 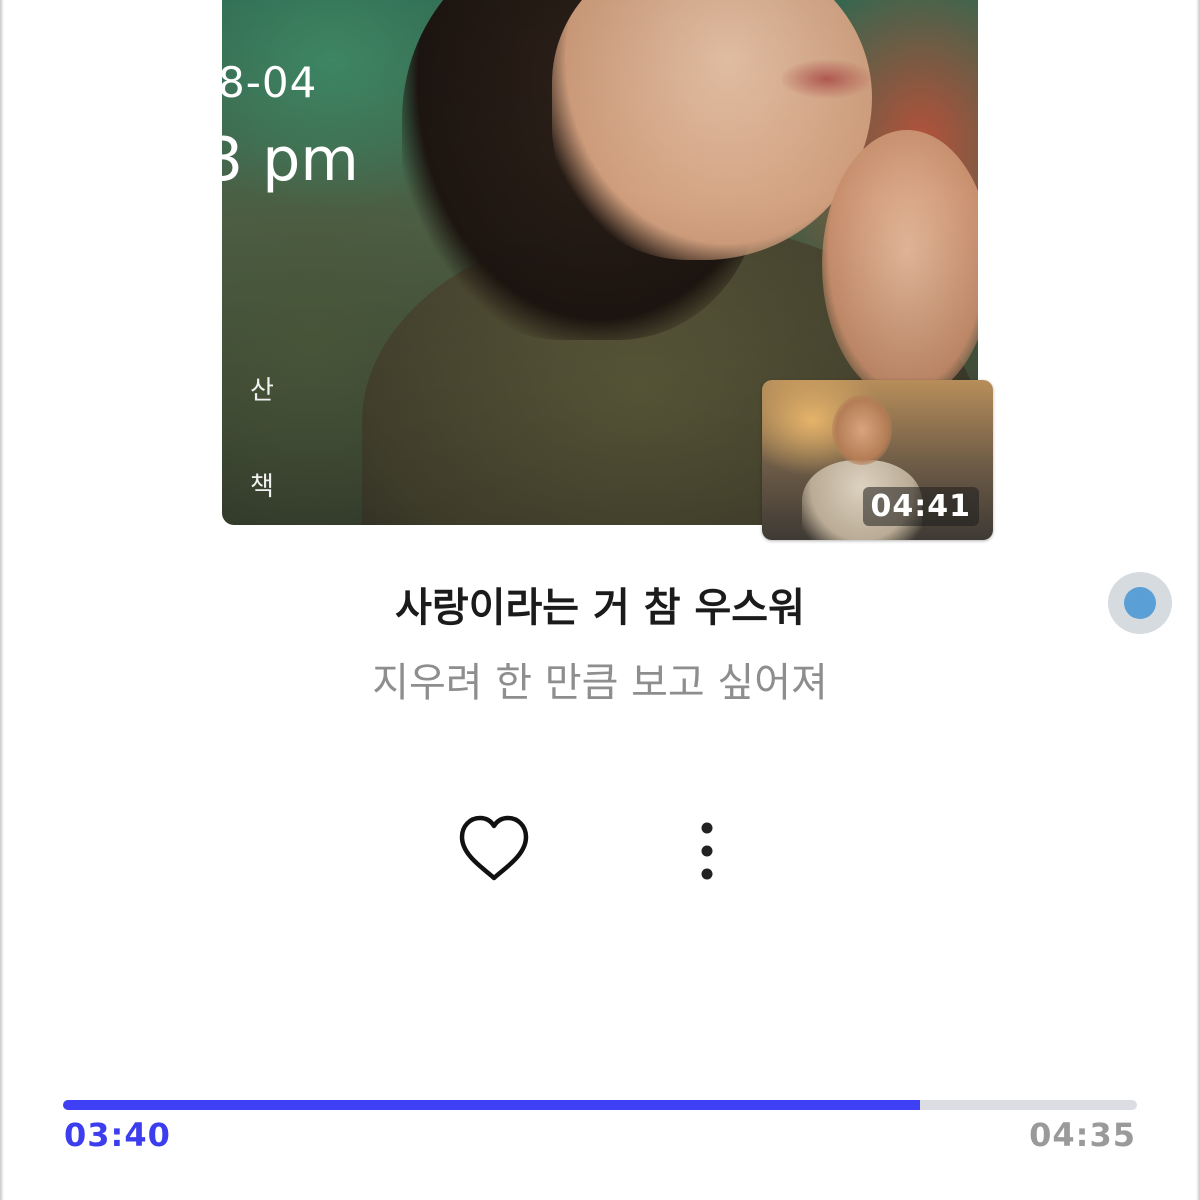 What do you see at coordinates (268, 82) in the screenshot?
I see `album-art-date: 8-04` at bounding box center [268, 82].